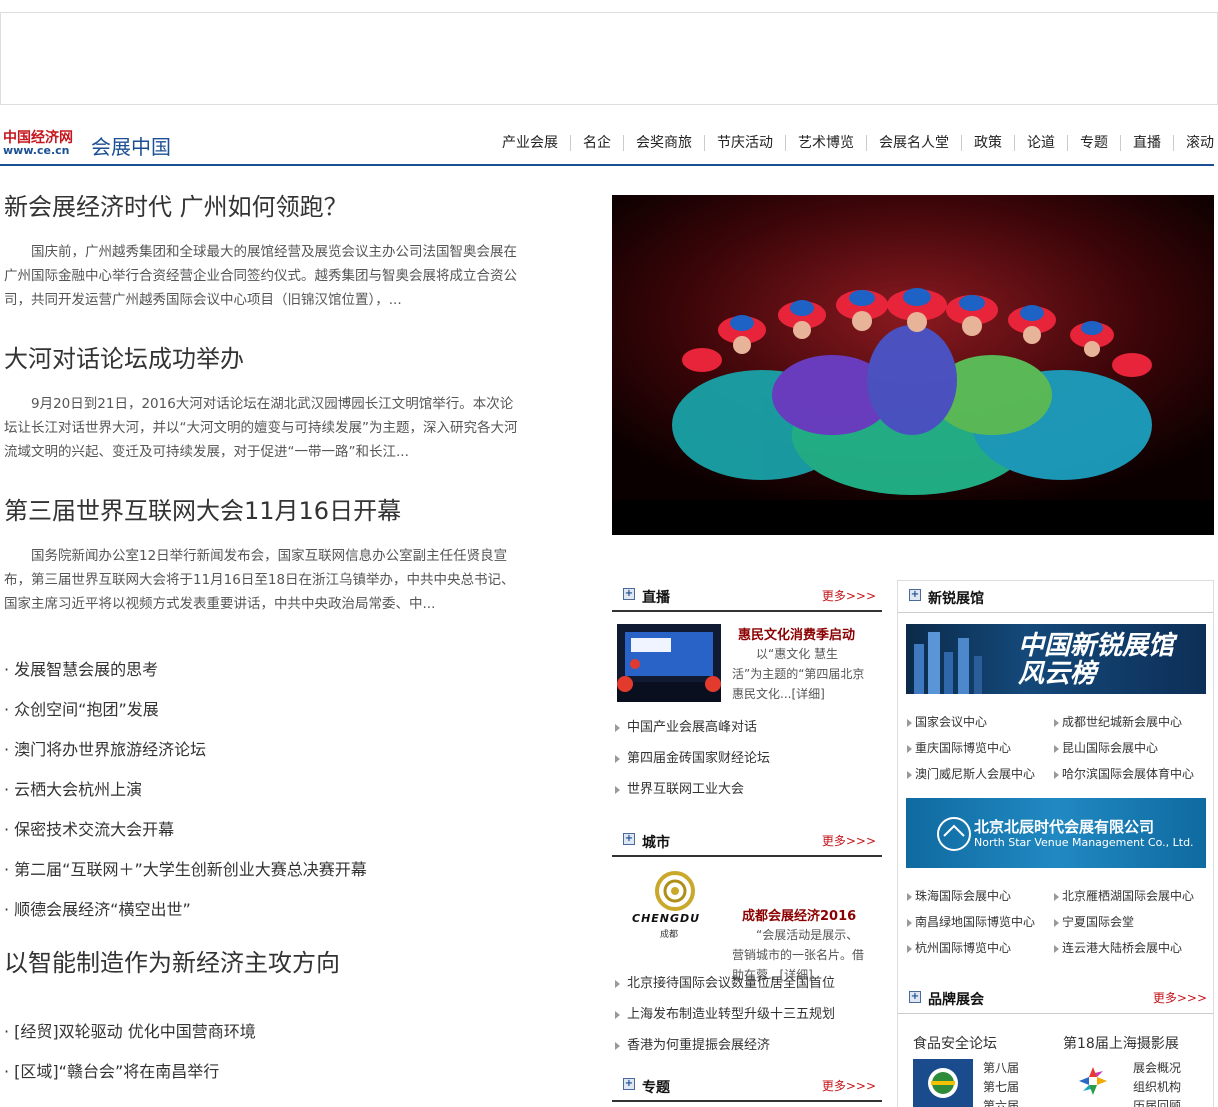 The width and height of the screenshot is (1218, 1107). What do you see at coordinates (1193, 143) in the screenshot?
I see `nav-item: 滚动` at bounding box center [1193, 143].